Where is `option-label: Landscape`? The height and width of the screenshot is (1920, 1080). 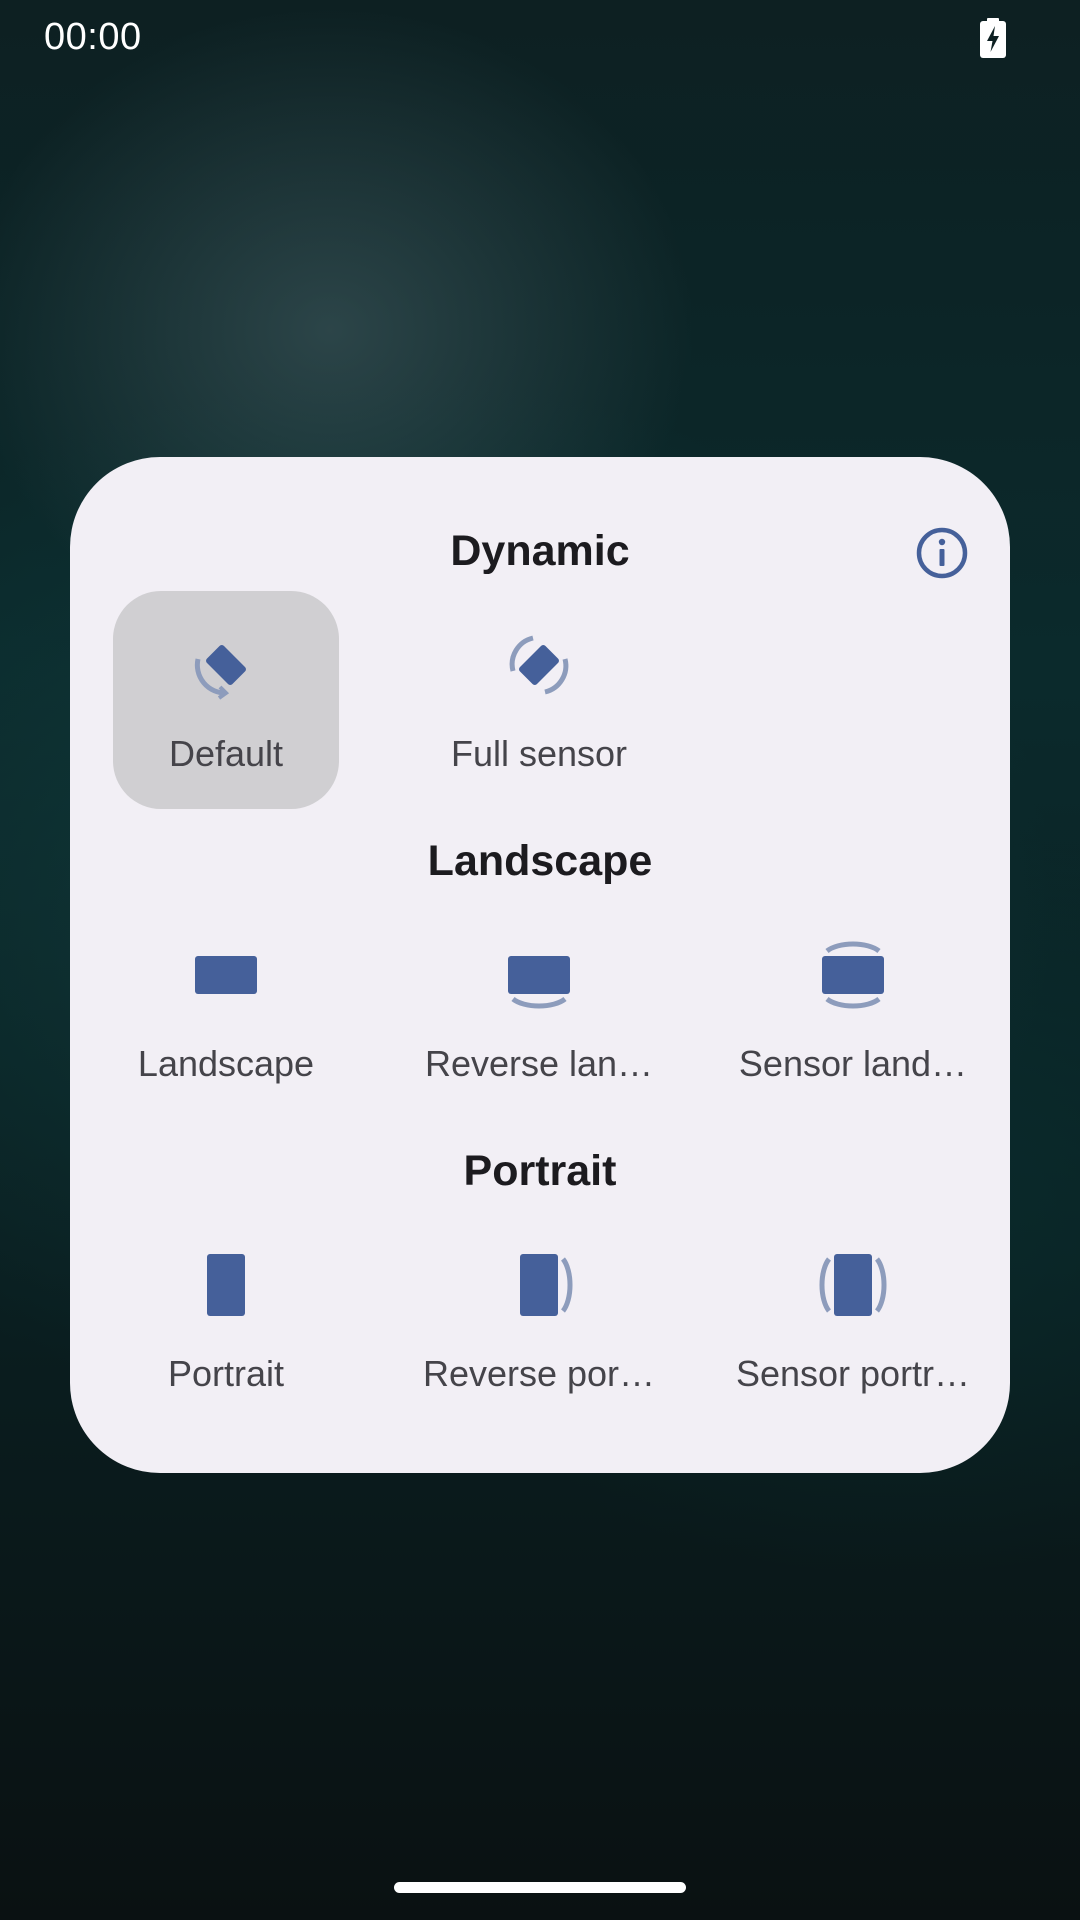 option-label: Landscape is located at coordinates (226, 1063).